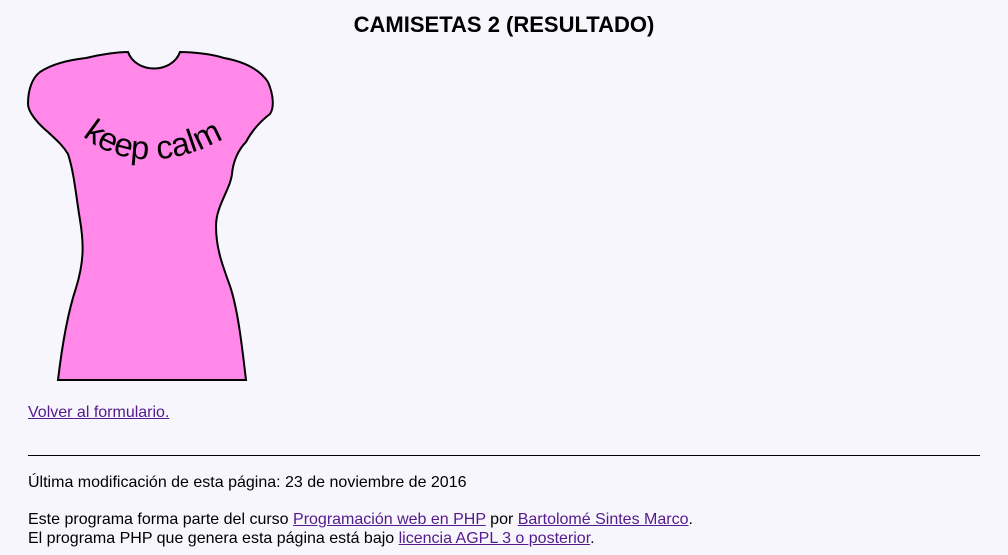  I want to click on back-to-form-link: Volver al formulario., so click(98, 413).